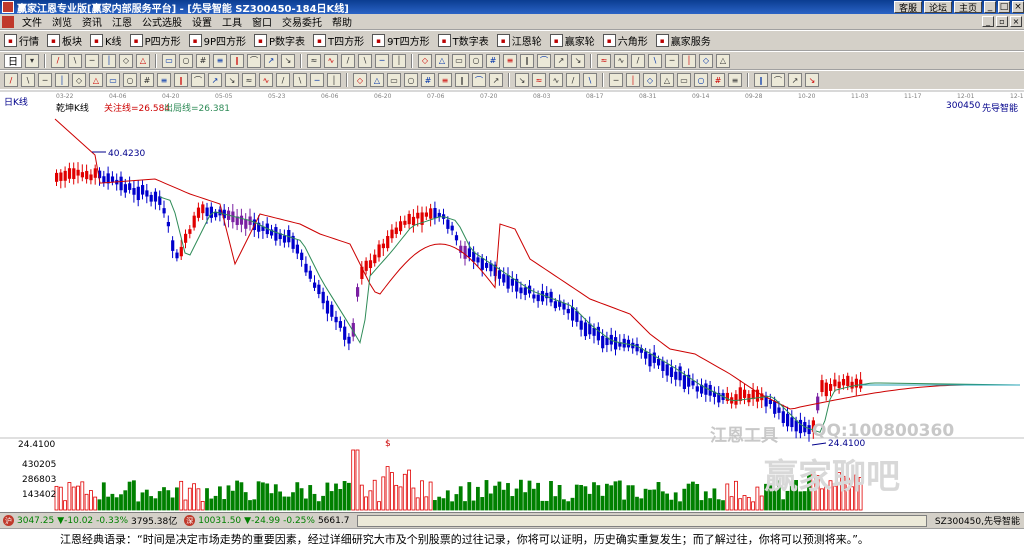  Describe the element at coordinates (1002, 21) in the screenshot. I see `child-restore-icon: ▫` at that location.